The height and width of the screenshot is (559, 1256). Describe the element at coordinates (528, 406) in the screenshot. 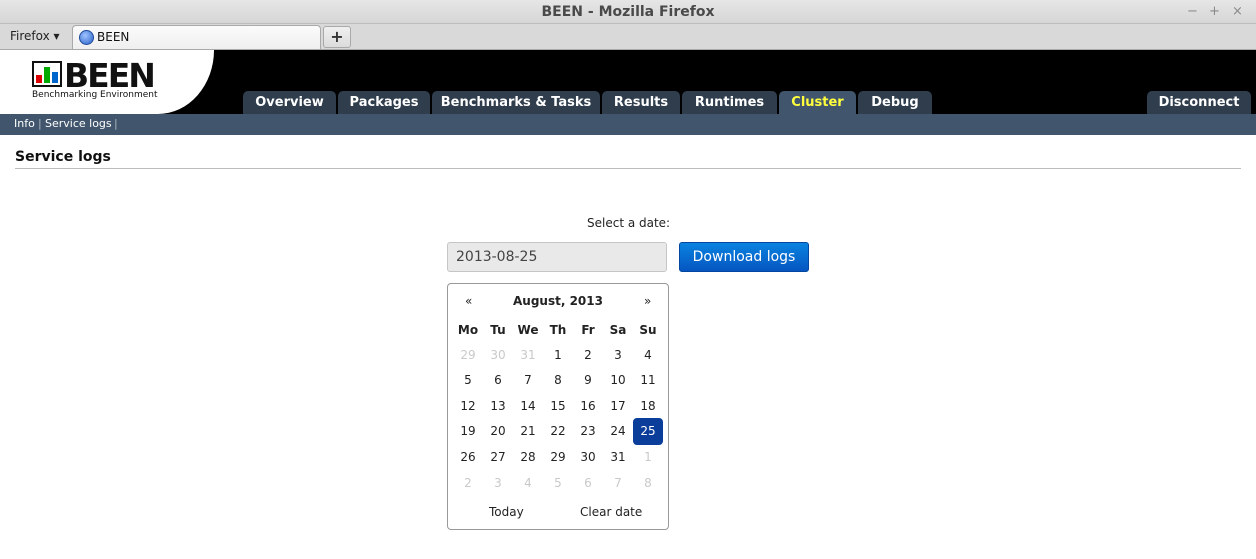

I see `calendar-day: 14` at that location.